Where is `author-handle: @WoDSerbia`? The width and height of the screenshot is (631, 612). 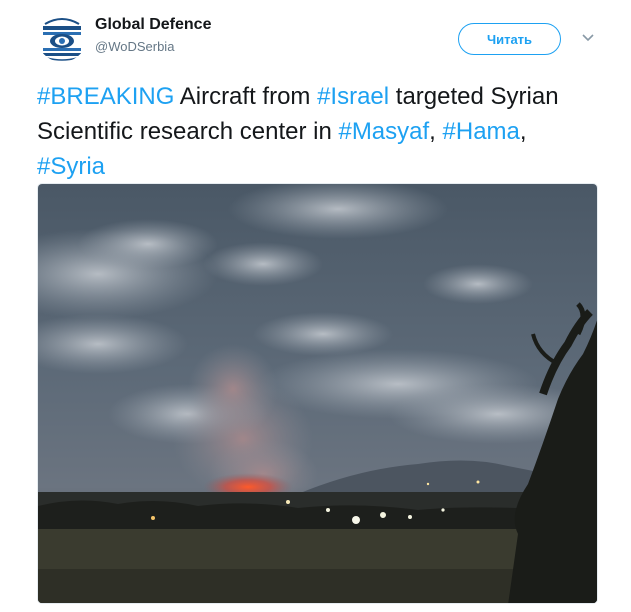 author-handle: @WoDSerbia is located at coordinates (153, 47).